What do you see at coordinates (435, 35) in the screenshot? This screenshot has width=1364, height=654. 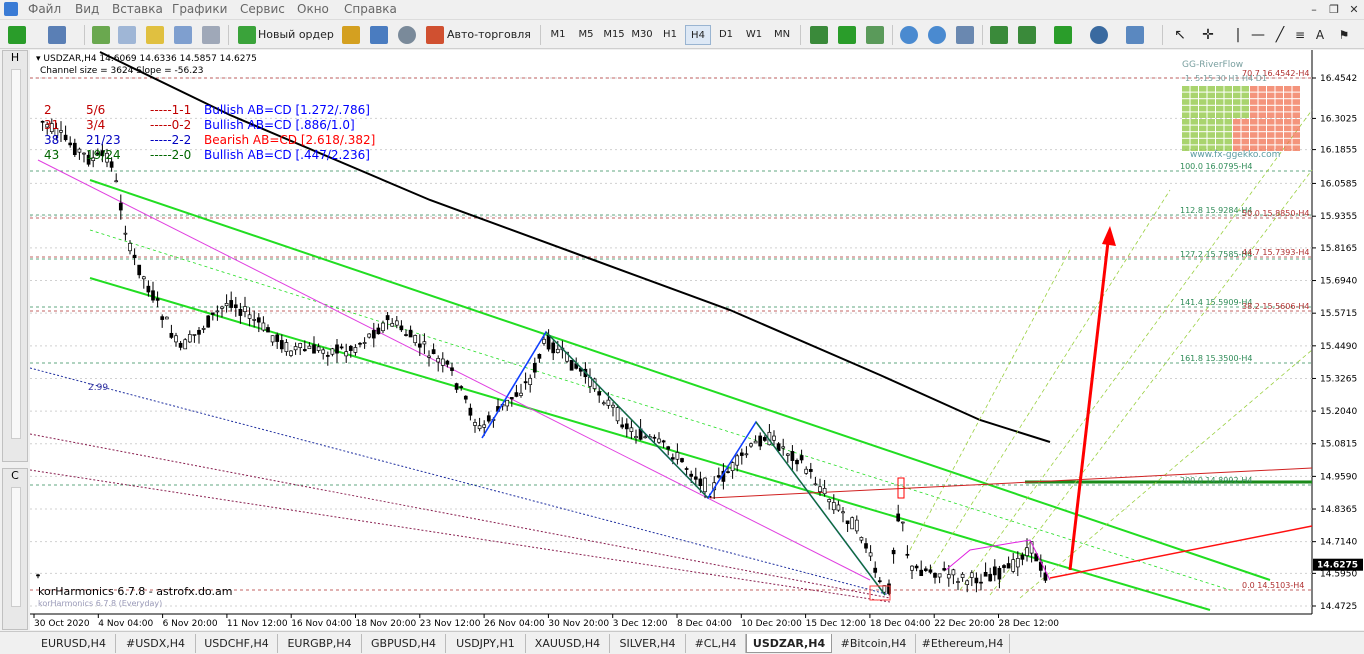 I see `autotrade-icon` at bounding box center [435, 35].